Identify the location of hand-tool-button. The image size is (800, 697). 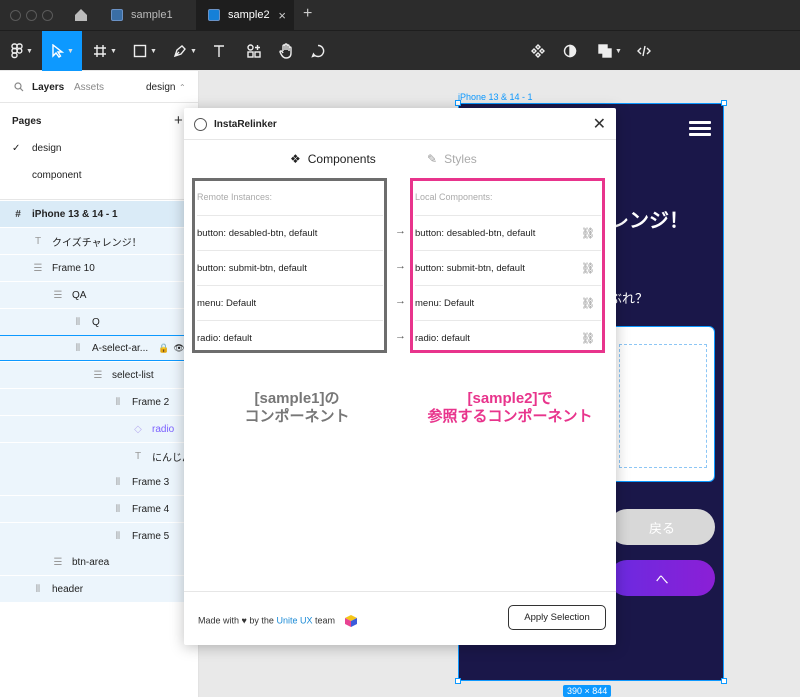
(286, 51).